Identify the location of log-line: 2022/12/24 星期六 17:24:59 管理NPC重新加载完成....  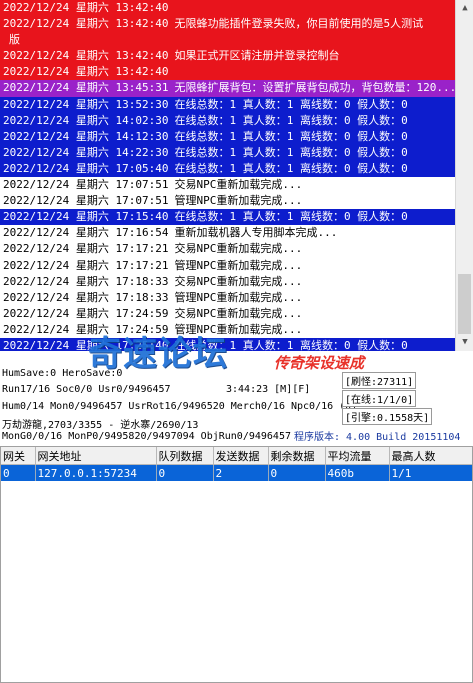
(227, 330).